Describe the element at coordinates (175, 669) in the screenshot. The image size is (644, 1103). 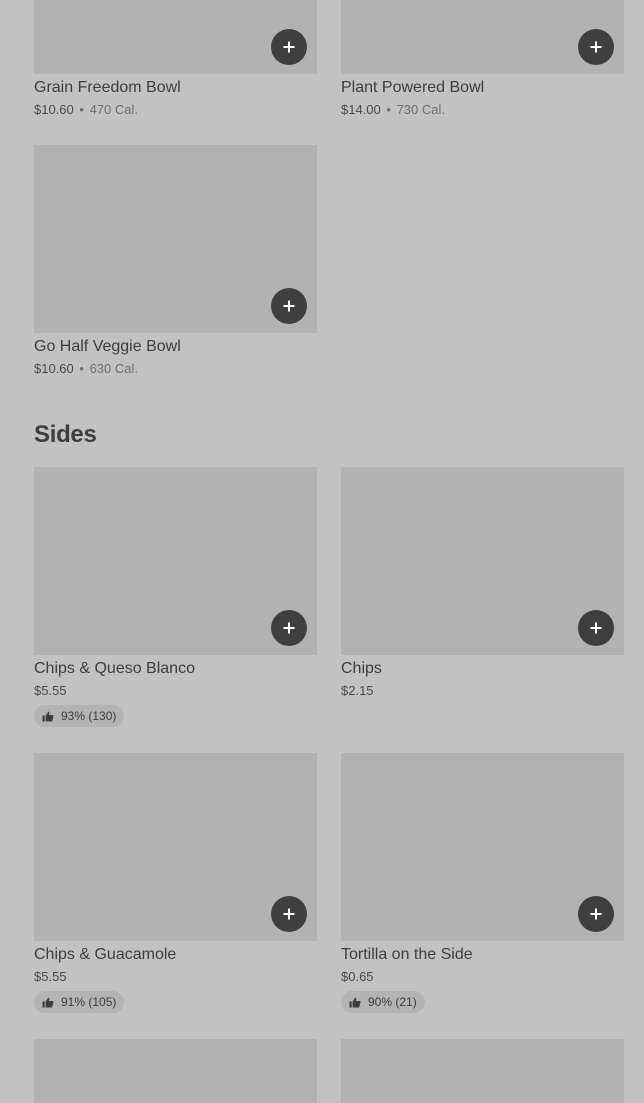
I see `item-name: Chips & Queso Blanco` at that location.